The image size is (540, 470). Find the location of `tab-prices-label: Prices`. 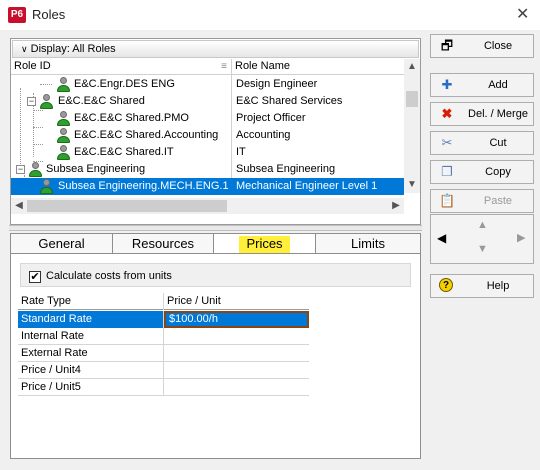

tab-prices-label: Prices is located at coordinates (264, 244).